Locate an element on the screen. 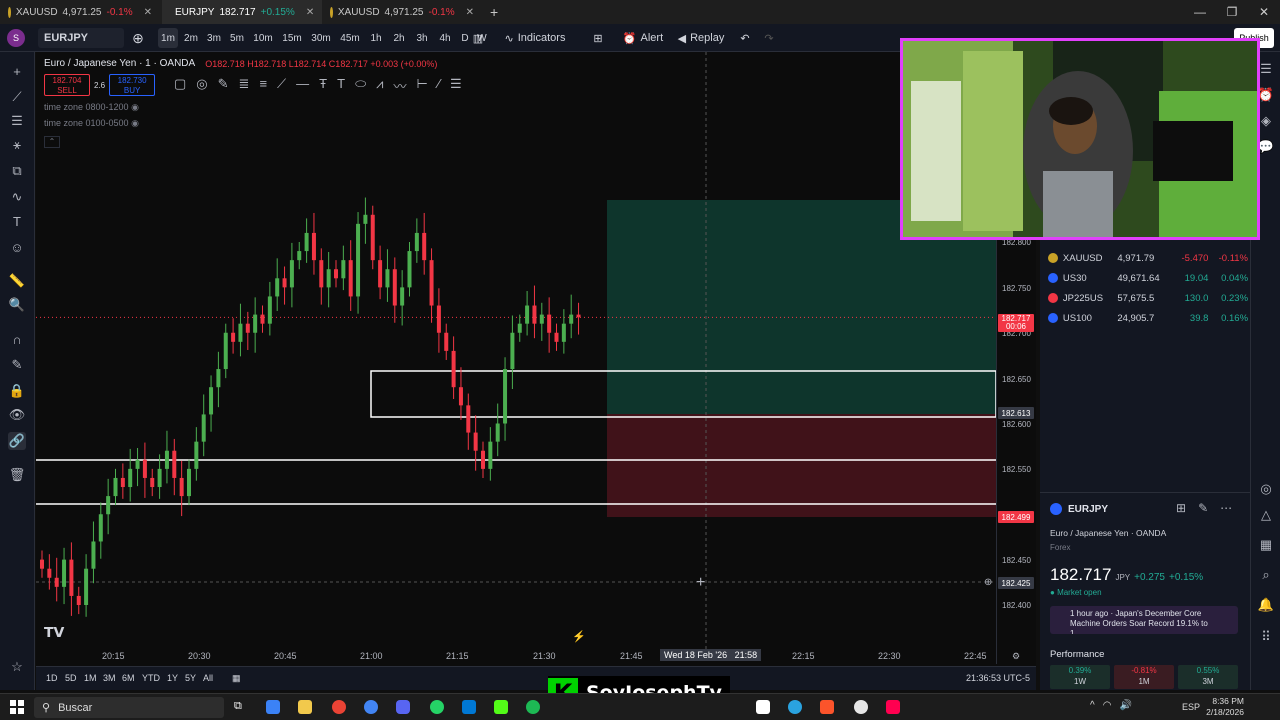 The width and height of the screenshot is (1280, 720). range-5y: 5Y is located at coordinates (190, 678).